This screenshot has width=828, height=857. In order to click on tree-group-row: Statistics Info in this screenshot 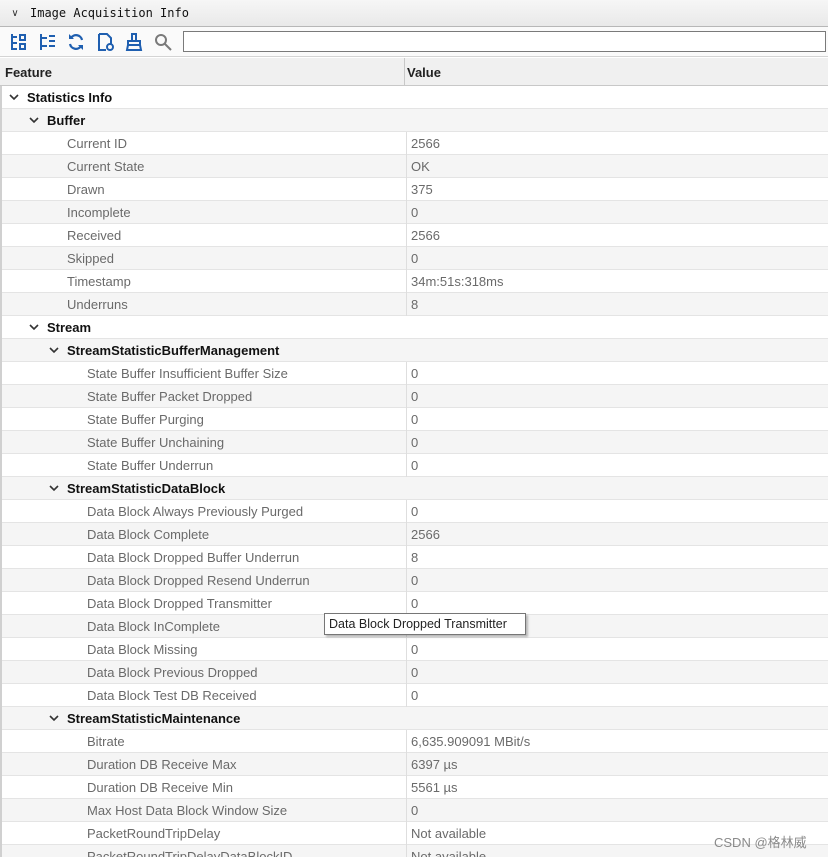, I will do `click(415, 97)`.